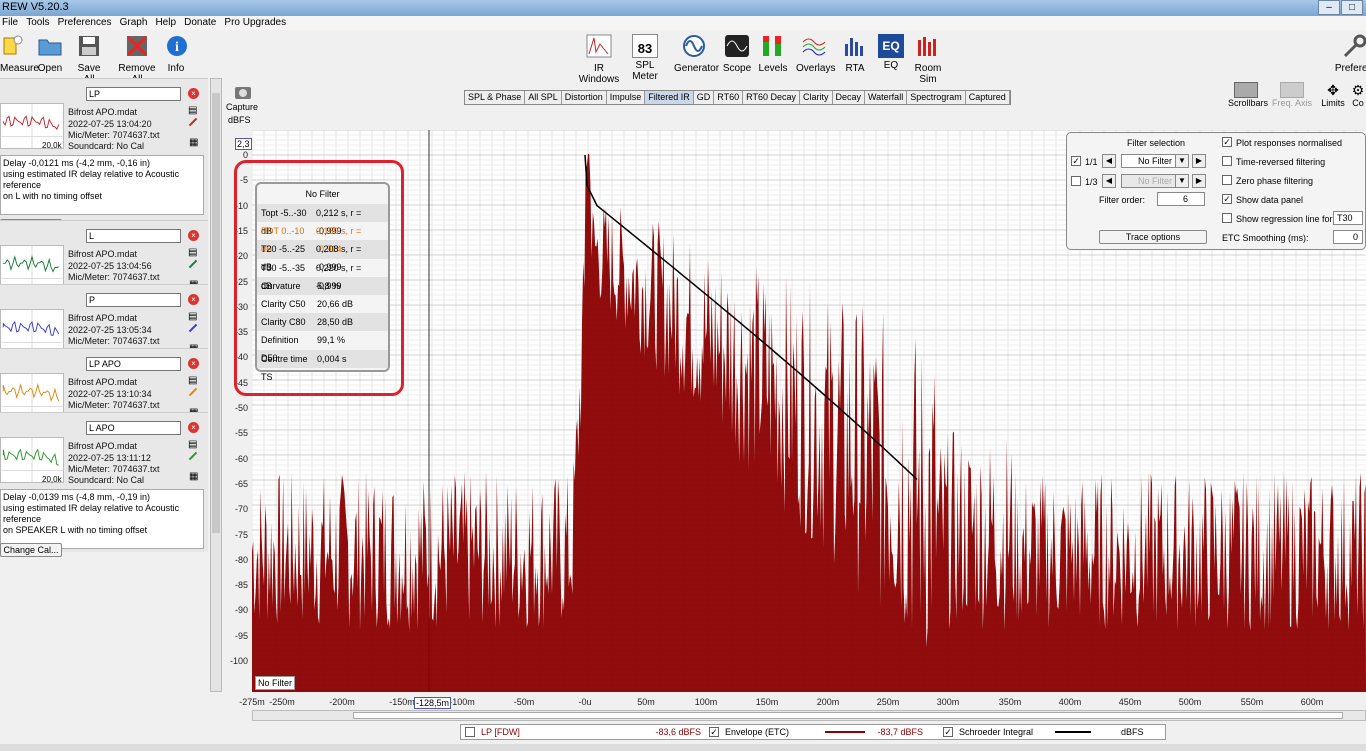 This screenshot has height=751, width=1366. I want to click on tab-spectrogram: Spectrogram, so click(936, 97).